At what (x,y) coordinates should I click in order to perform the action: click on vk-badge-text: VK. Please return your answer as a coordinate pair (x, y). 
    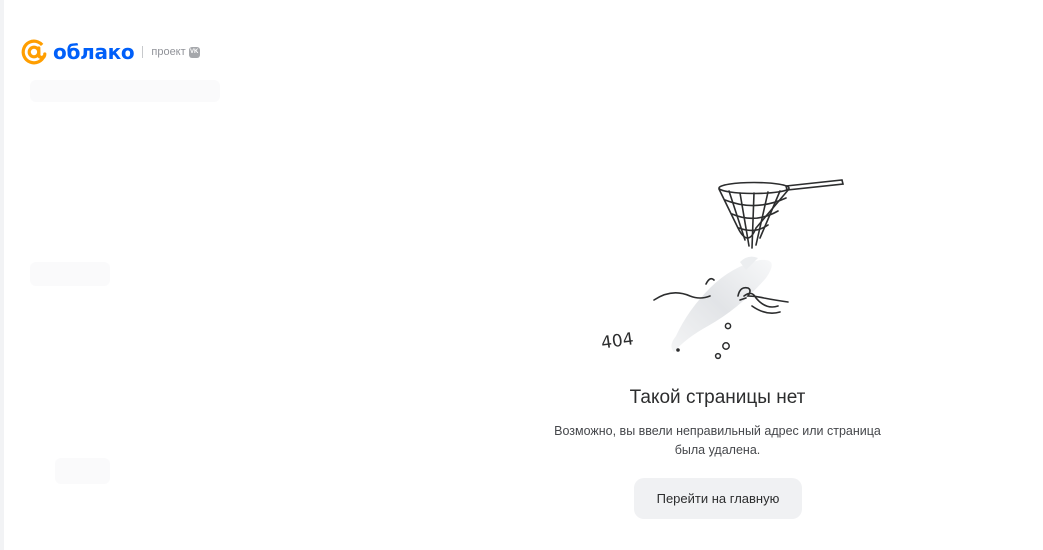
    Looking at the image, I should click on (194, 52).